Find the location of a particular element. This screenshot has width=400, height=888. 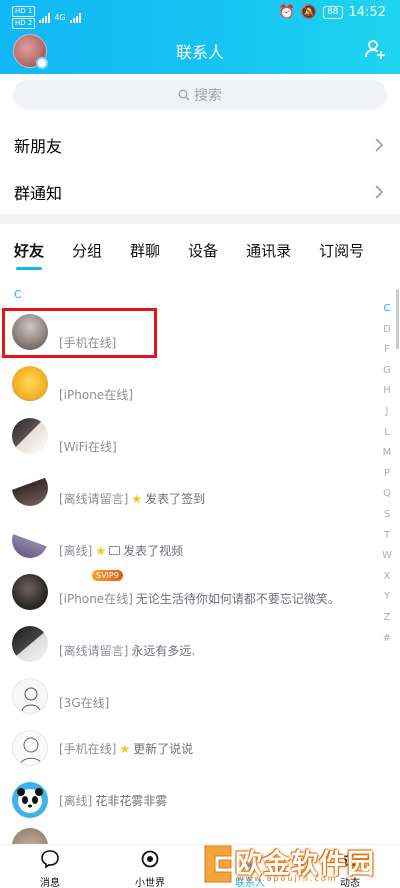

tab-friends: 好友 is located at coordinates (29, 253).